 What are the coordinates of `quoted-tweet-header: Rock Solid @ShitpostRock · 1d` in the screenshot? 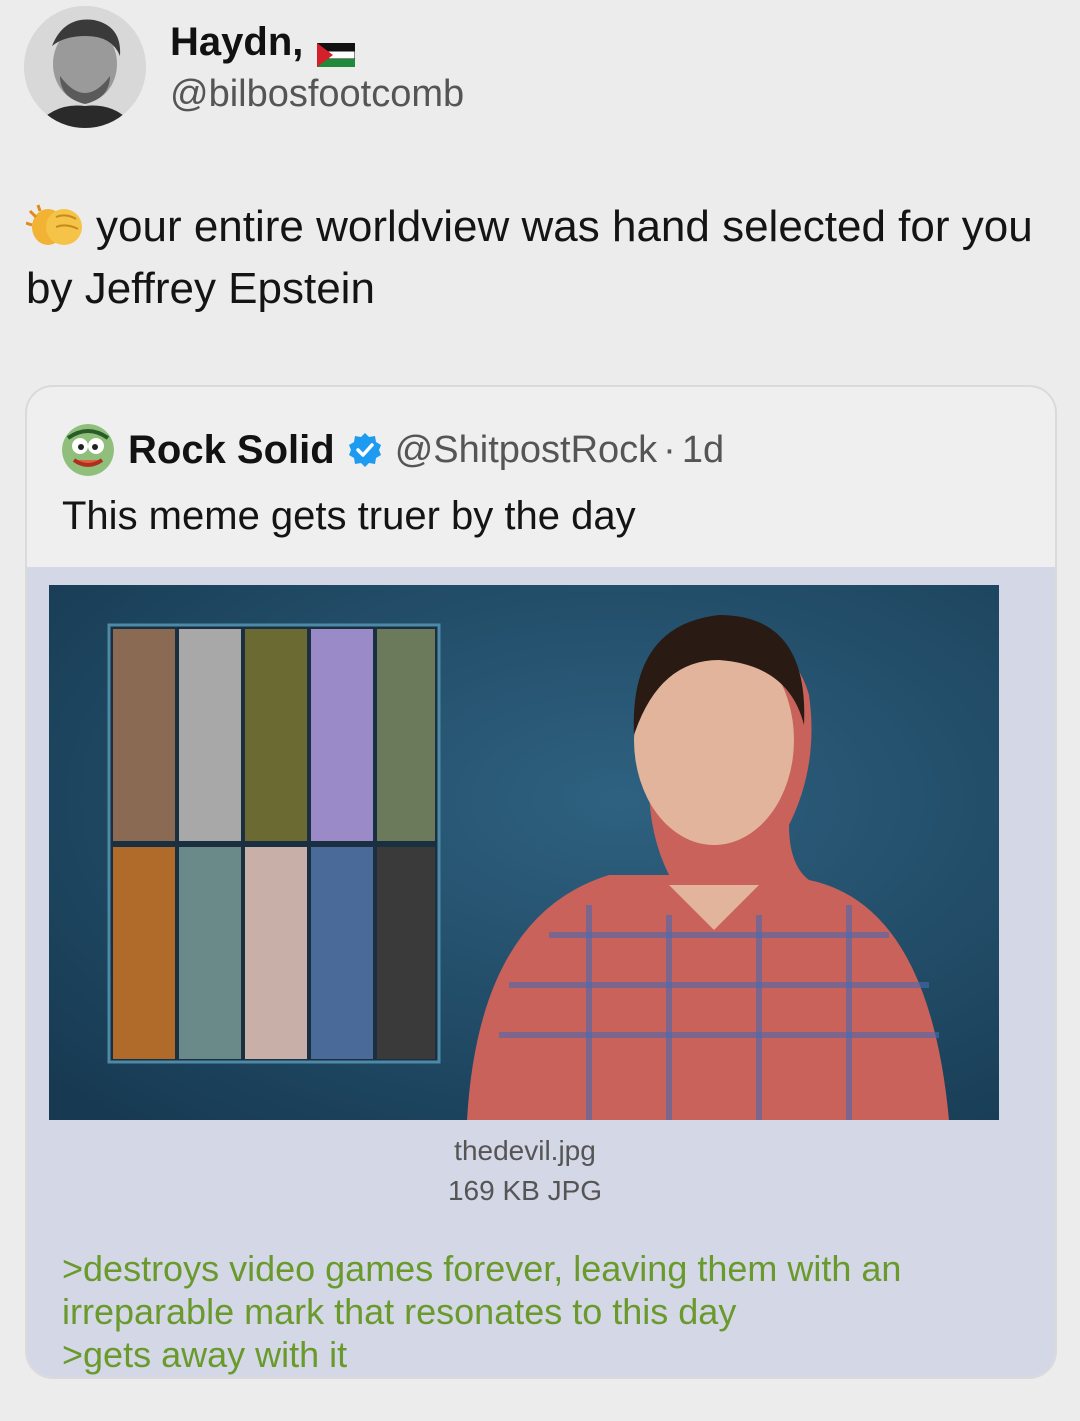 It's located at (393, 450).